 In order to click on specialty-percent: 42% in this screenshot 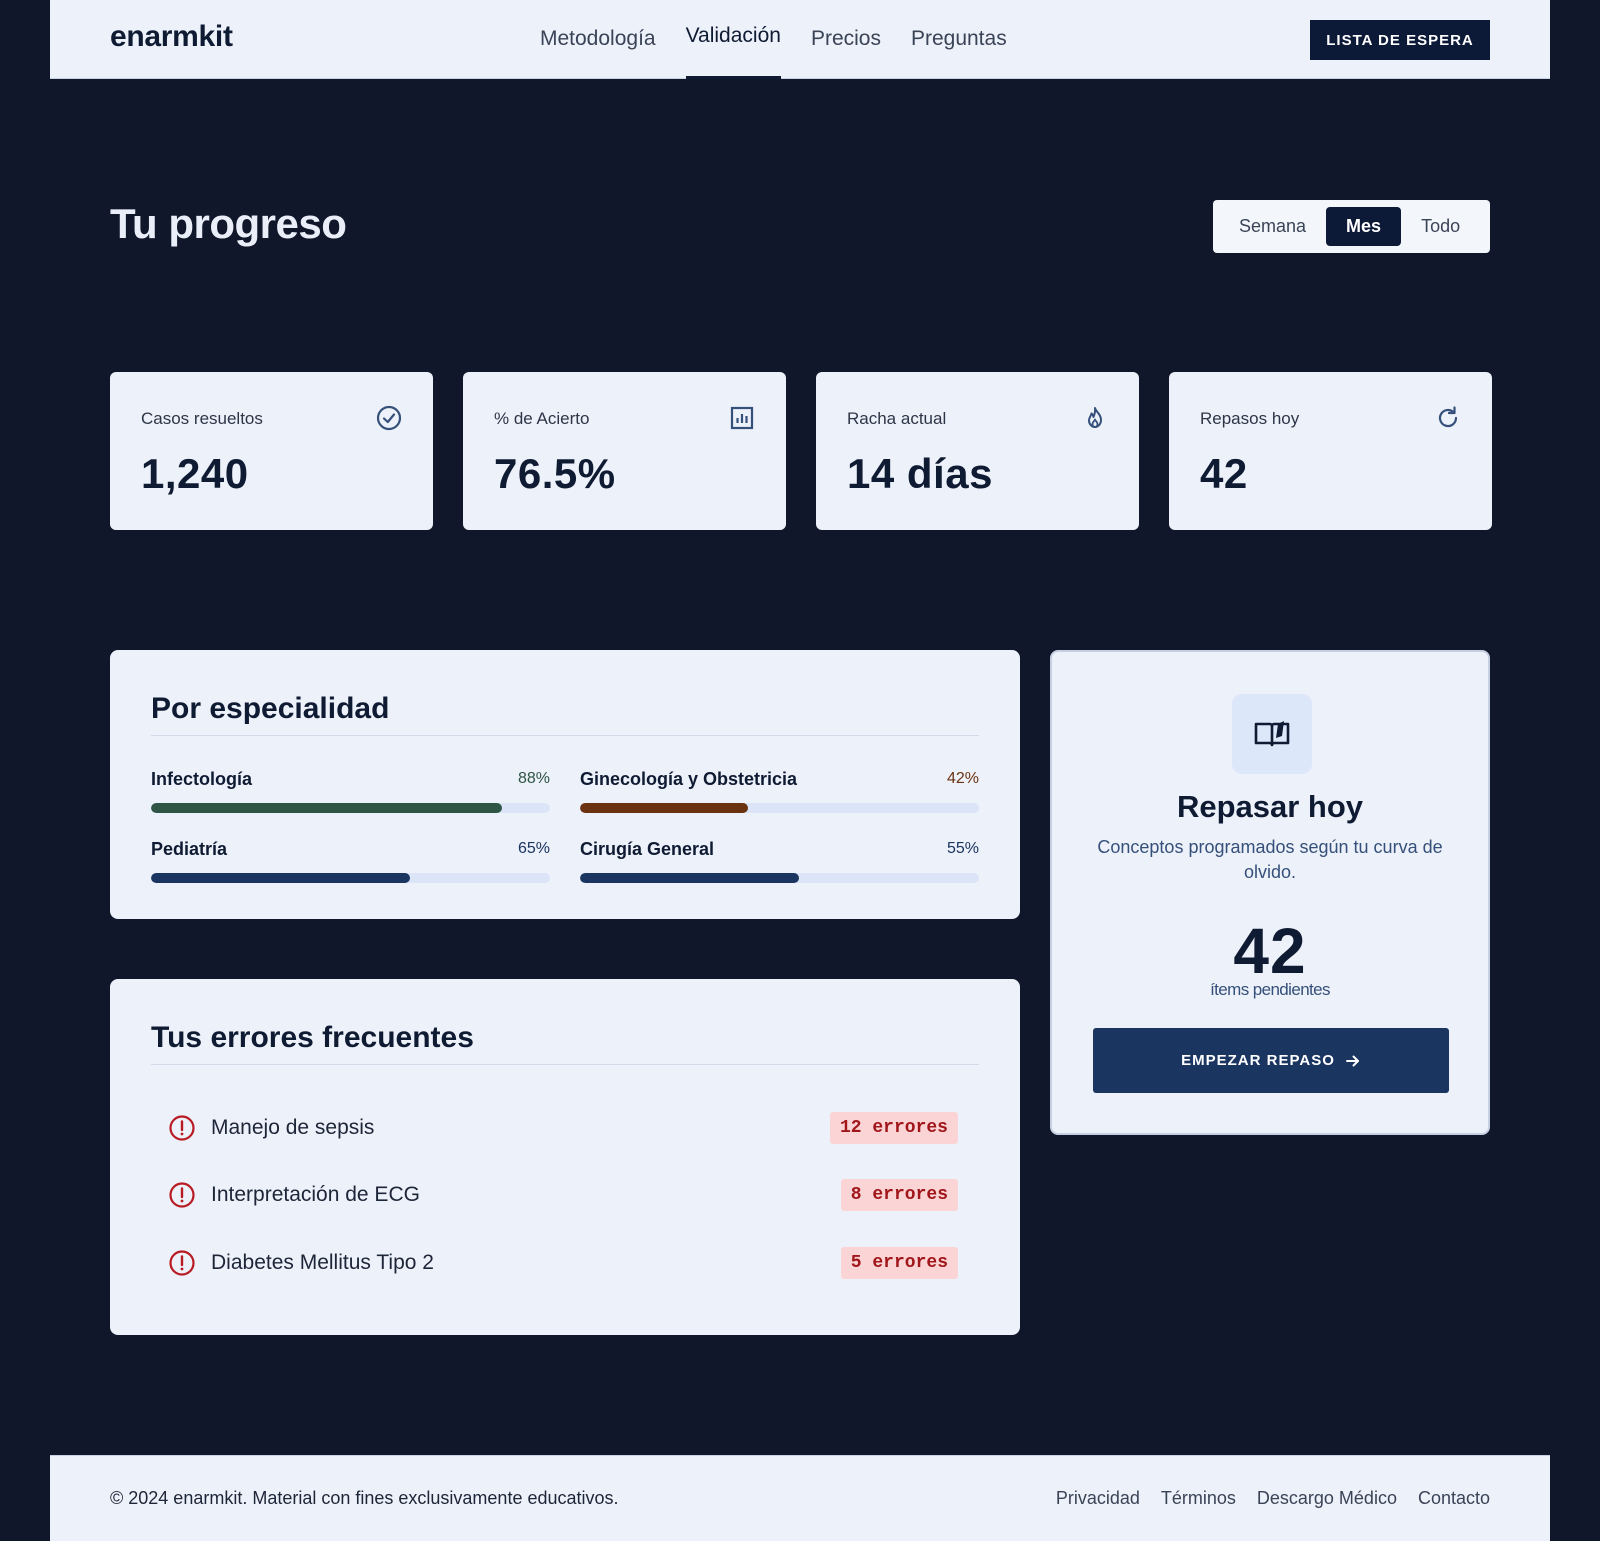, I will do `click(962, 778)`.